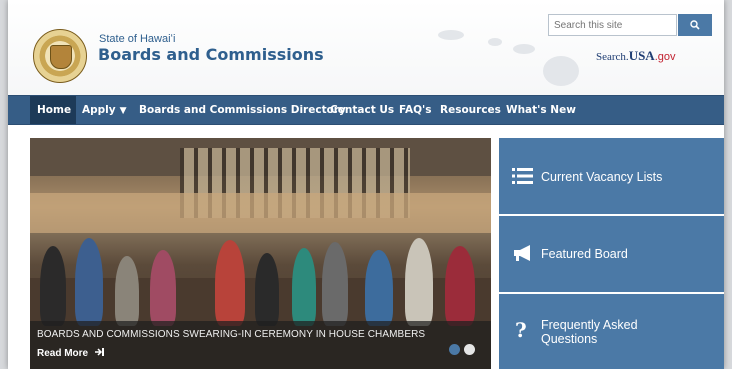  I want to click on tile-label-multiline: Frequently Asked Questions, so click(589, 332).